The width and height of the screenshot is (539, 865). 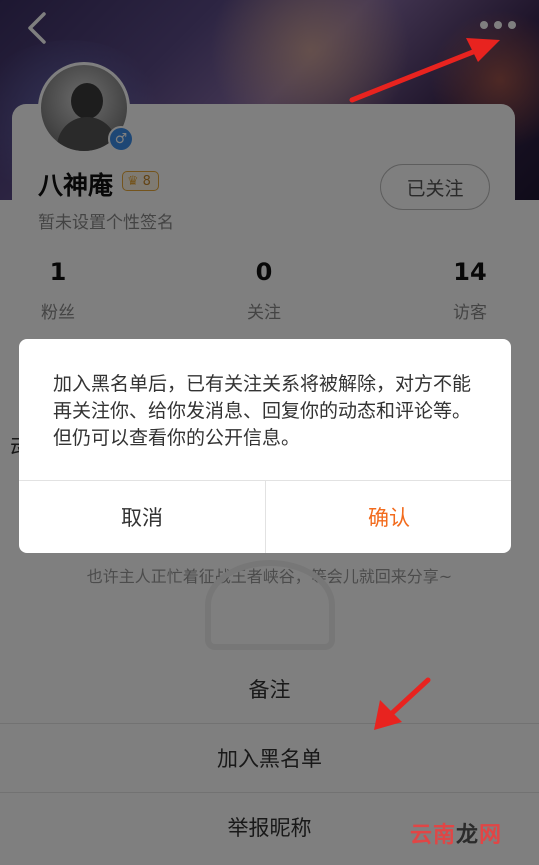 What do you see at coordinates (456, 835) in the screenshot?
I see `watermark: 云南龙网` at bounding box center [456, 835].